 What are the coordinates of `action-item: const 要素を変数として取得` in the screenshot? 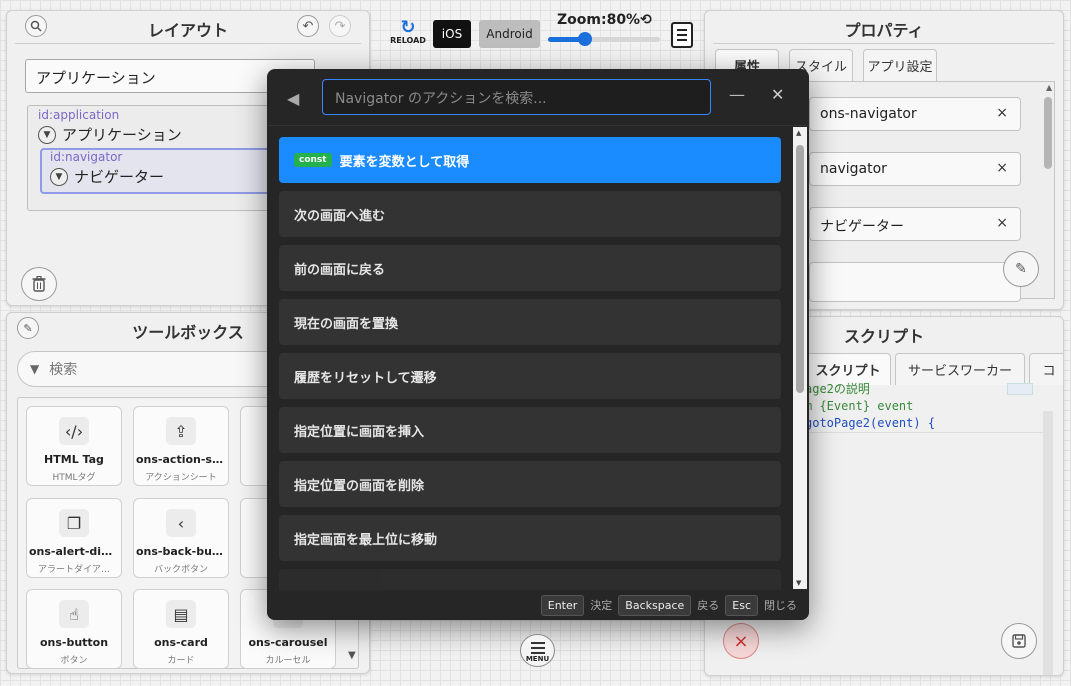 It's located at (530, 160).